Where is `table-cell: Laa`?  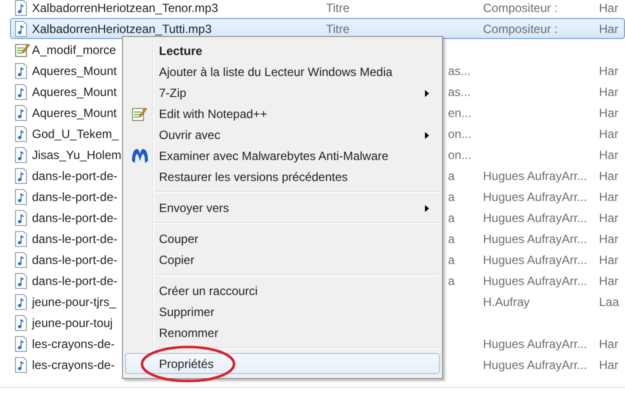
table-cell: Laa is located at coordinates (609, 301).